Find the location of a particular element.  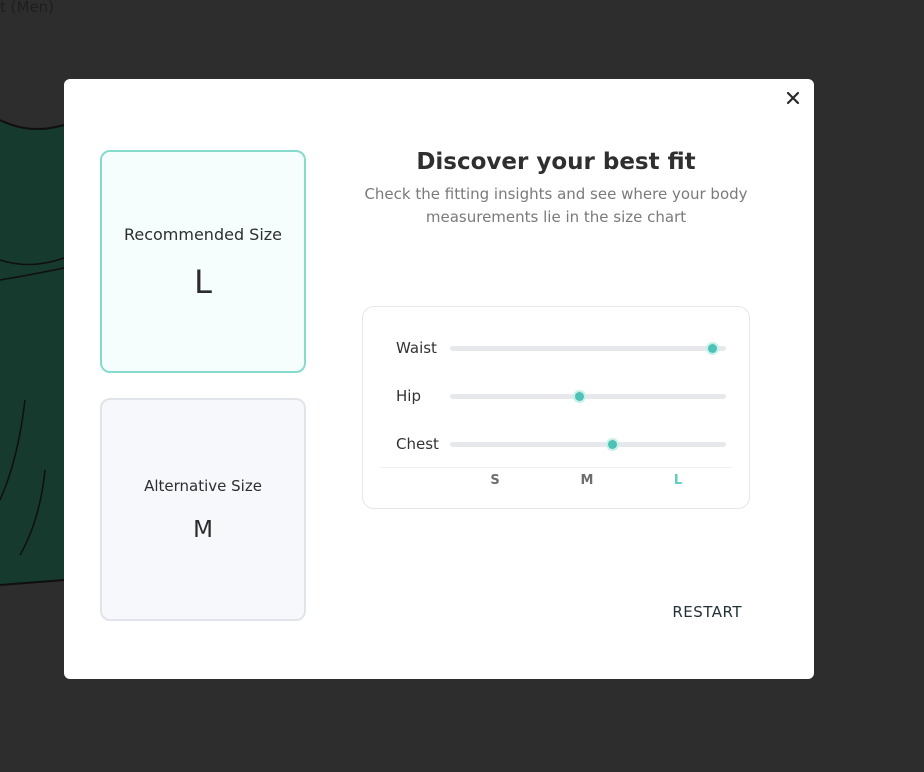

fit-track-waist is located at coordinates (588, 348).